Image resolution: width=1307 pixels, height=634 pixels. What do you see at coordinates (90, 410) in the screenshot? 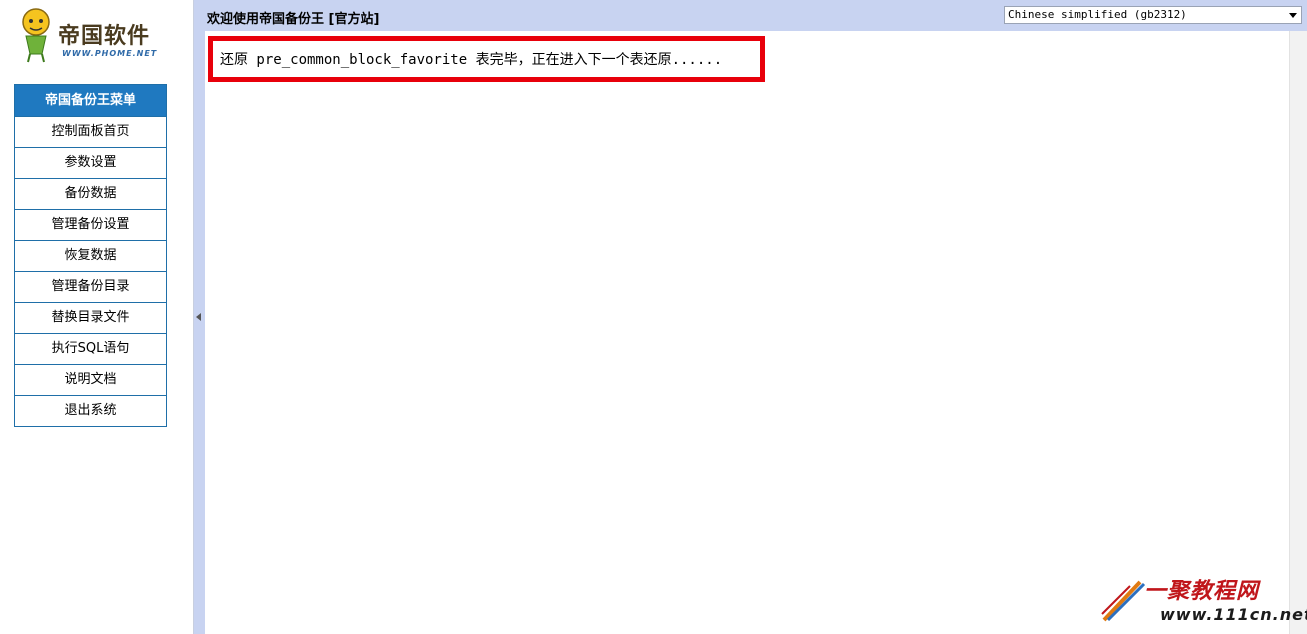
I see `menu-item-logout: 退出系统` at bounding box center [90, 410].